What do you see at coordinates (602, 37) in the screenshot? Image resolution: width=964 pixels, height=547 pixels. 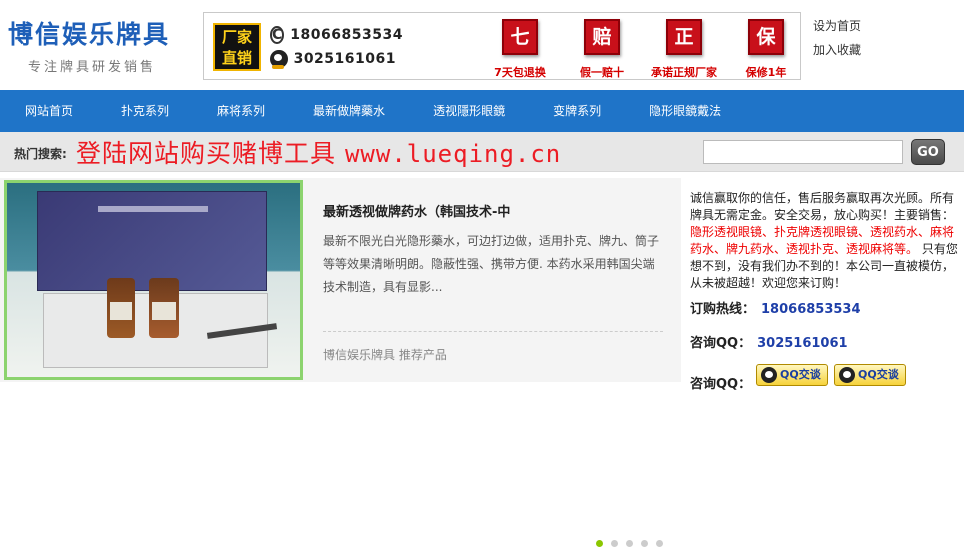 I see `badge-compensate-icon: 赔` at bounding box center [602, 37].